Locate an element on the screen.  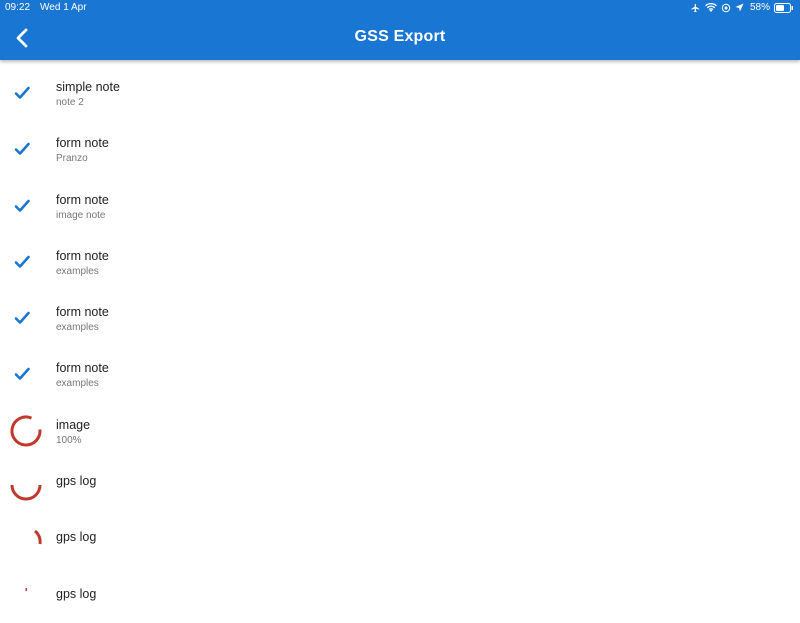
list-item: form note Pranzo is located at coordinates (400, 144).